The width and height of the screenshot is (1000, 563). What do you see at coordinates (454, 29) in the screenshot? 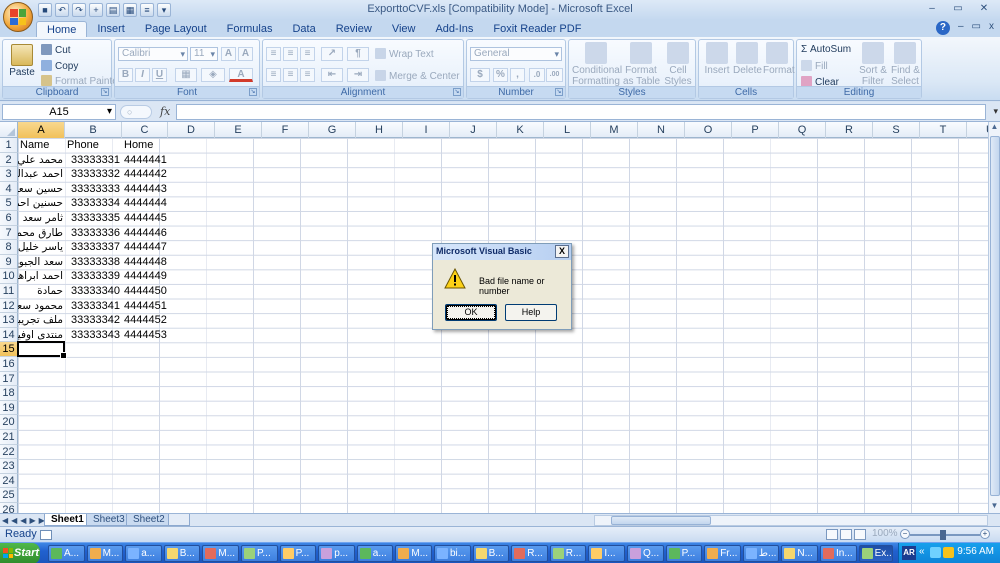
I see `tab-add-ins: Add-Ins` at bounding box center [454, 29].